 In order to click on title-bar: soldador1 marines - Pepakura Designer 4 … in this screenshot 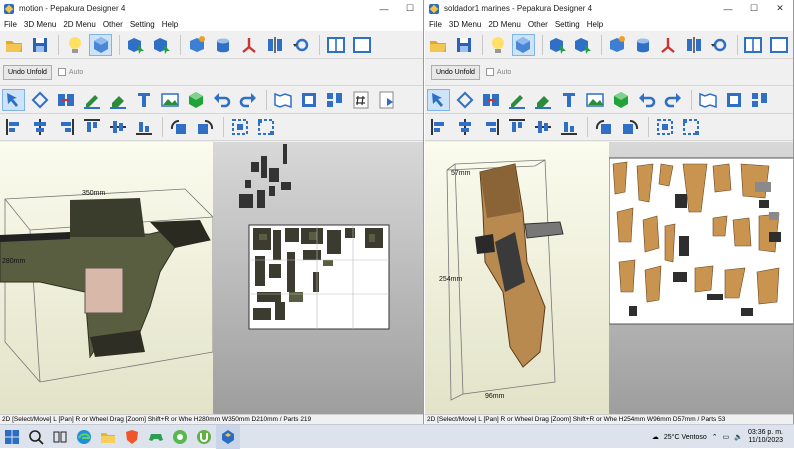, I will do `click(609, 8)`.